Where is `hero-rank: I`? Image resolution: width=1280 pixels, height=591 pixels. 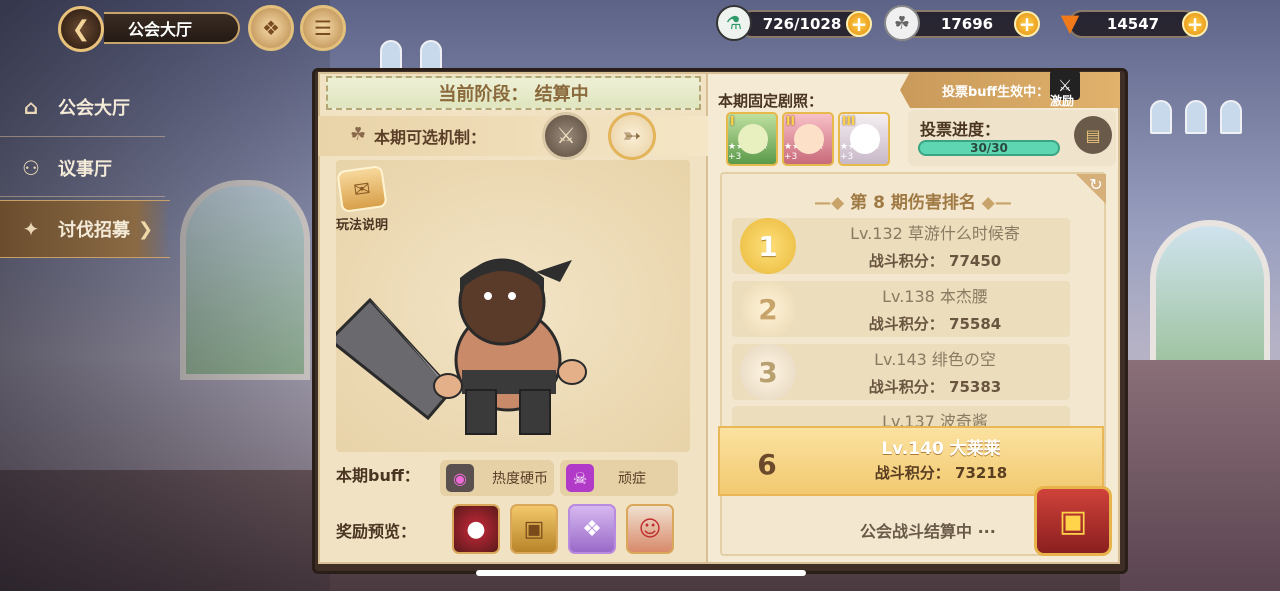 hero-rank: I is located at coordinates (732, 121).